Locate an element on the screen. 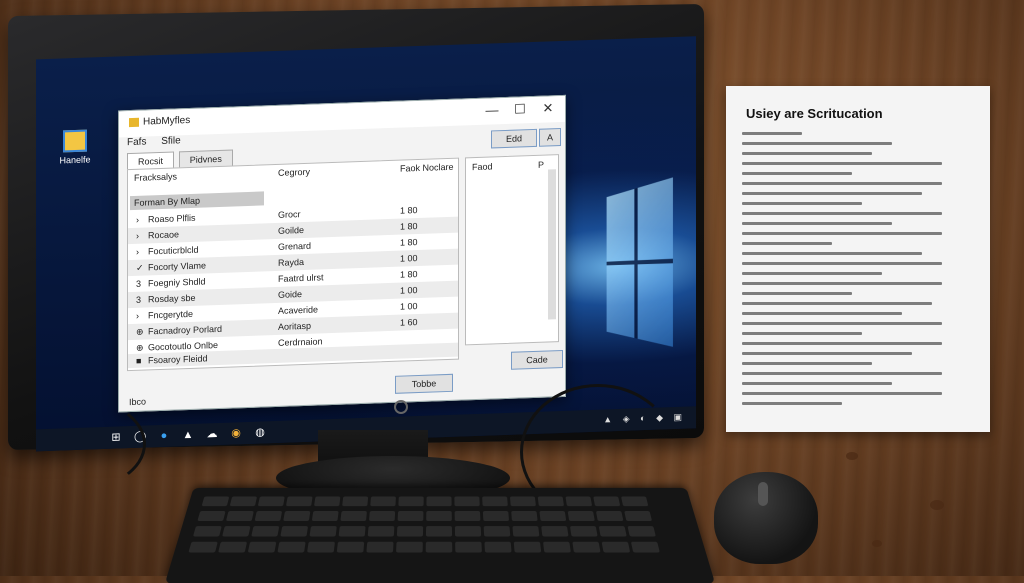 This screenshot has width=1024, height=583. edge-icon: ● is located at coordinates (164, 436).